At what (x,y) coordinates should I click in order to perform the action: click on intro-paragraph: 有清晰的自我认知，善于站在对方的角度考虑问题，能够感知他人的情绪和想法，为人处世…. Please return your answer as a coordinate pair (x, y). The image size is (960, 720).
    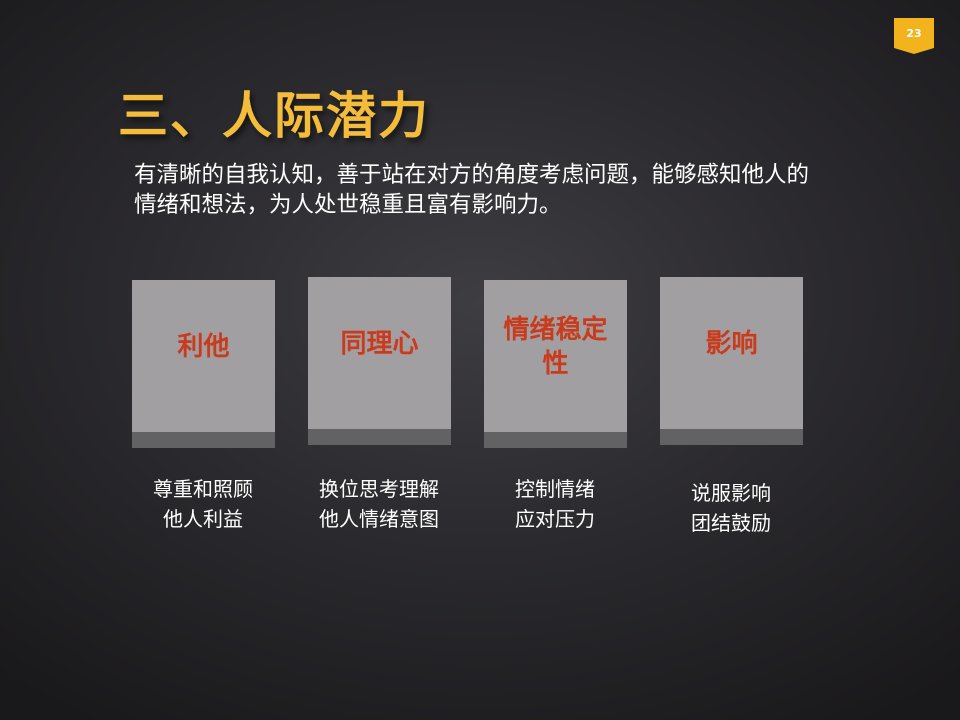
    Looking at the image, I should click on (472, 190).